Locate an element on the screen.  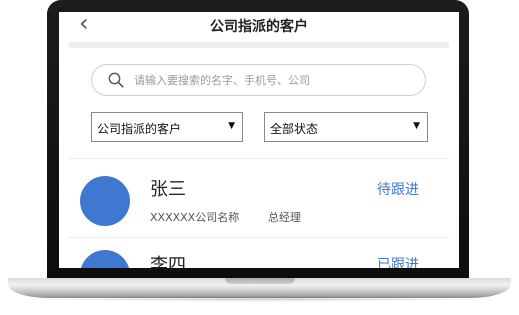
header-divider is located at coordinates (259, 45).